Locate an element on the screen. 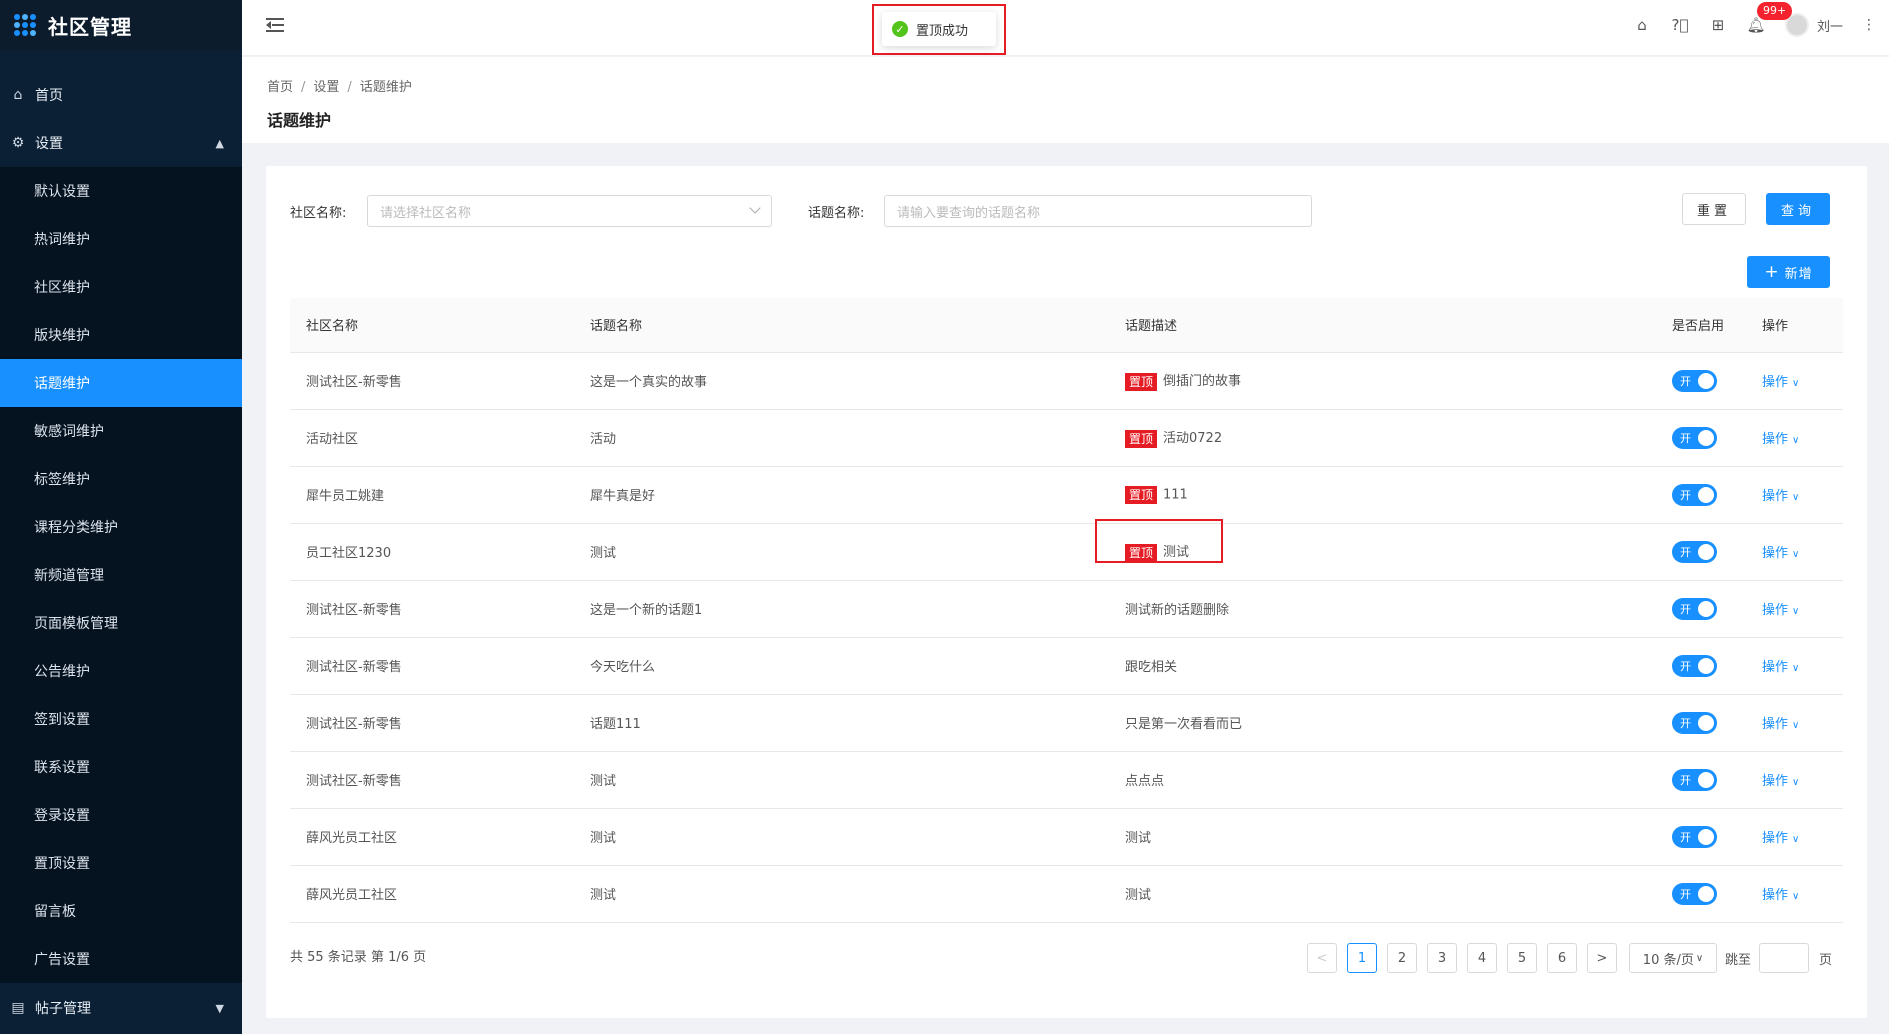 Image resolution: width=1889 pixels, height=1034 pixels. description-text: 活动0722 is located at coordinates (1193, 439).